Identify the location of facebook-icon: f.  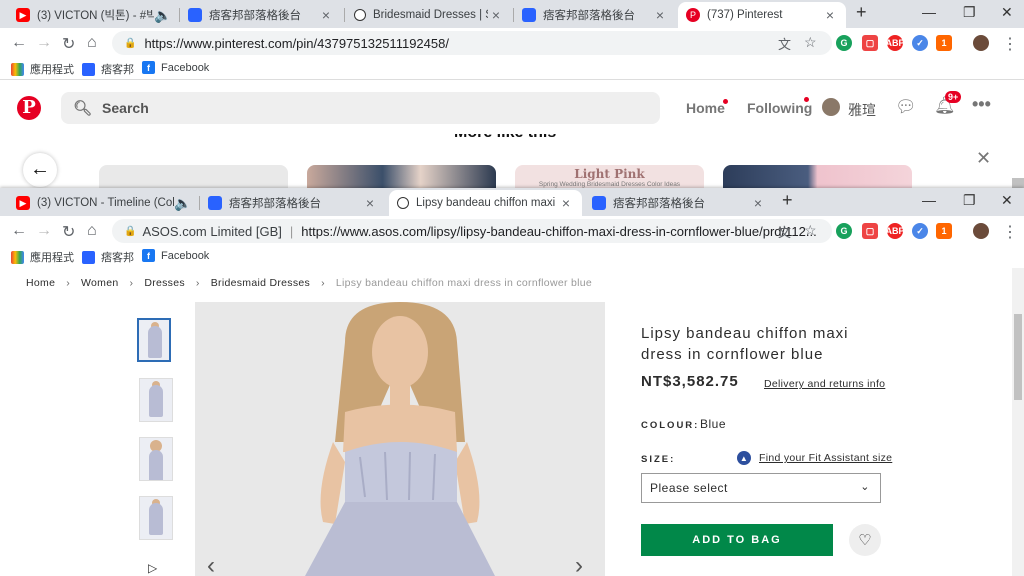
(148, 255).